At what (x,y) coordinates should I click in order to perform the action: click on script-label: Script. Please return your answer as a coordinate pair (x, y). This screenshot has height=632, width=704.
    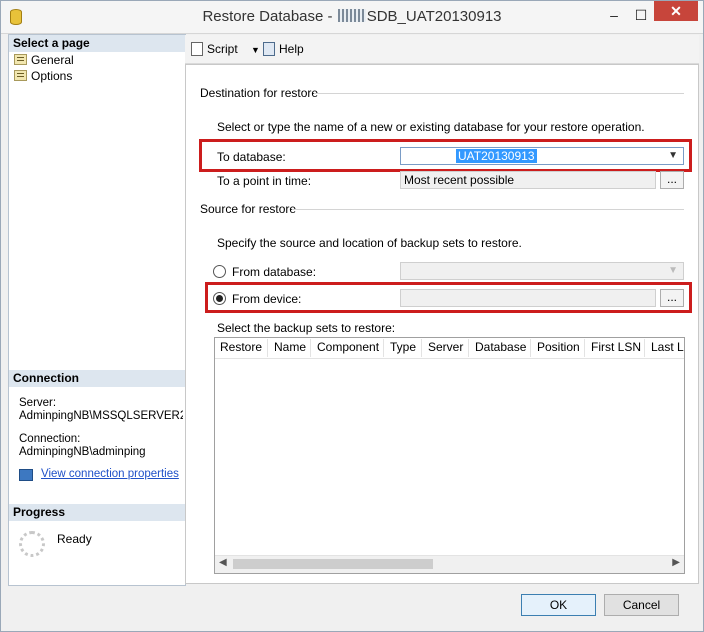
    Looking at the image, I should click on (222, 49).